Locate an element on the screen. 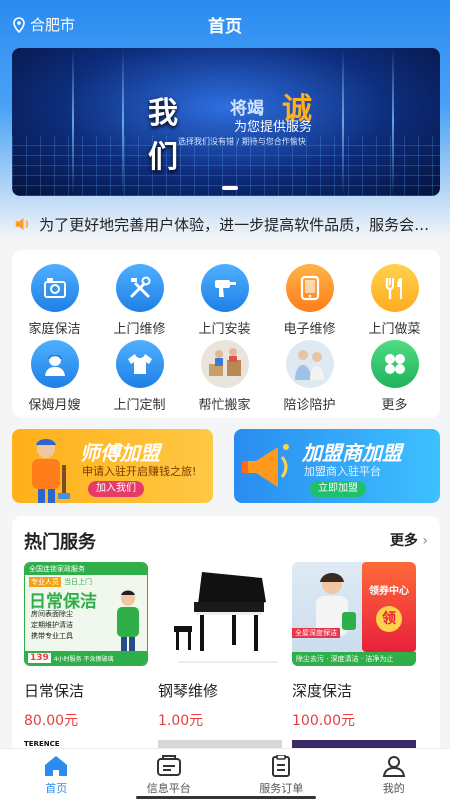 Image resolution: width=450 pixels, height=800 pixels. repair-tools-icon is located at coordinates (139, 288).